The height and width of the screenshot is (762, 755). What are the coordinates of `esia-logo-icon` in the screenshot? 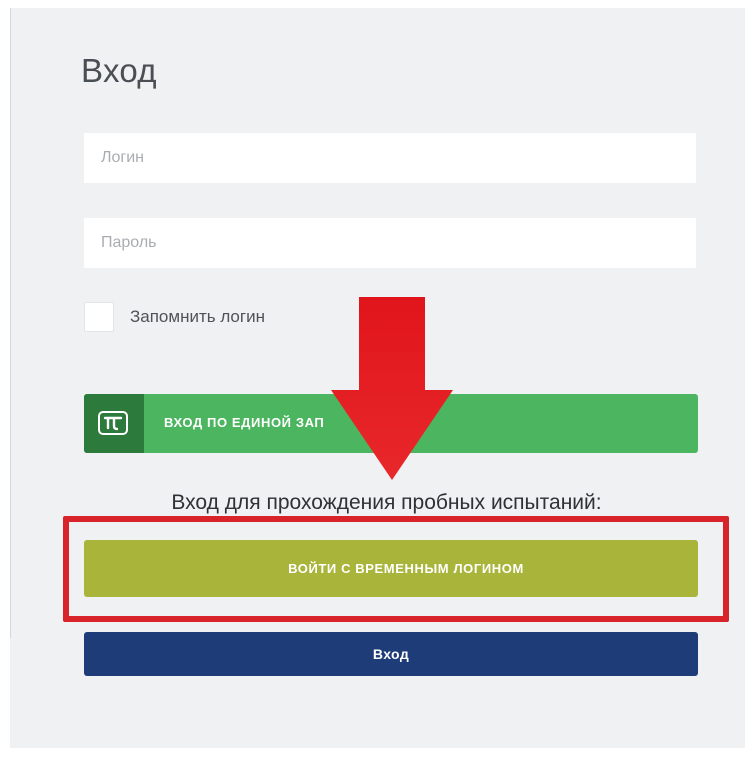 It's located at (113, 423).